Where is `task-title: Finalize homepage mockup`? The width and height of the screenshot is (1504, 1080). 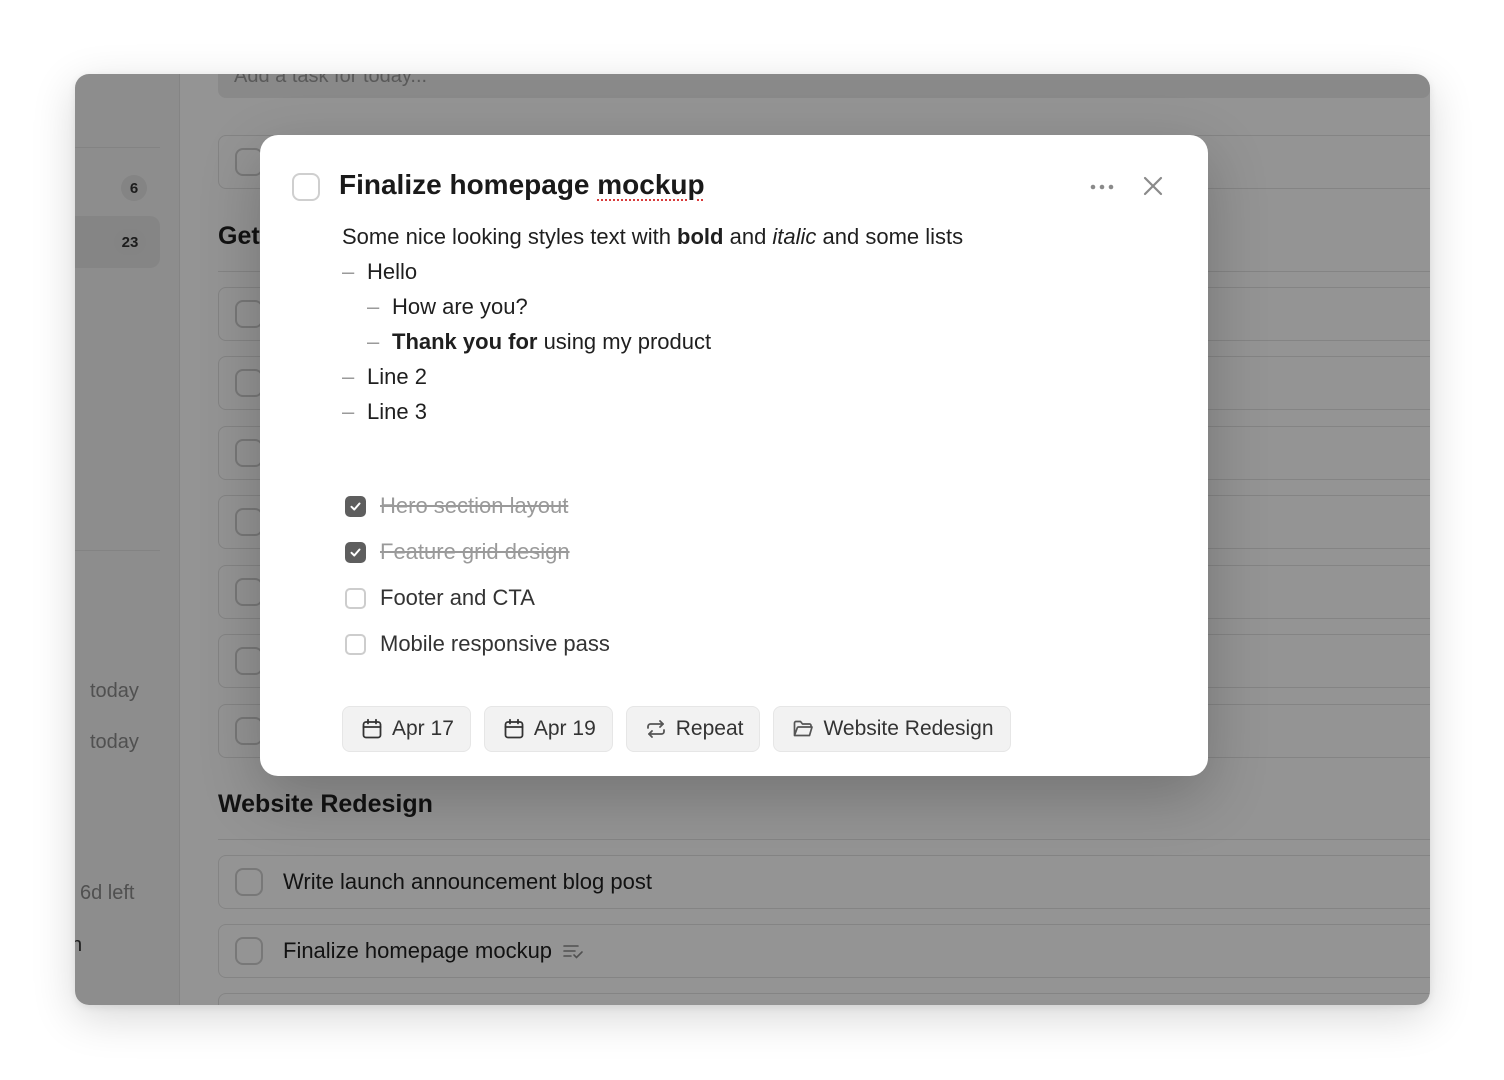 task-title: Finalize homepage mockup is located at coordinates (522, 185).